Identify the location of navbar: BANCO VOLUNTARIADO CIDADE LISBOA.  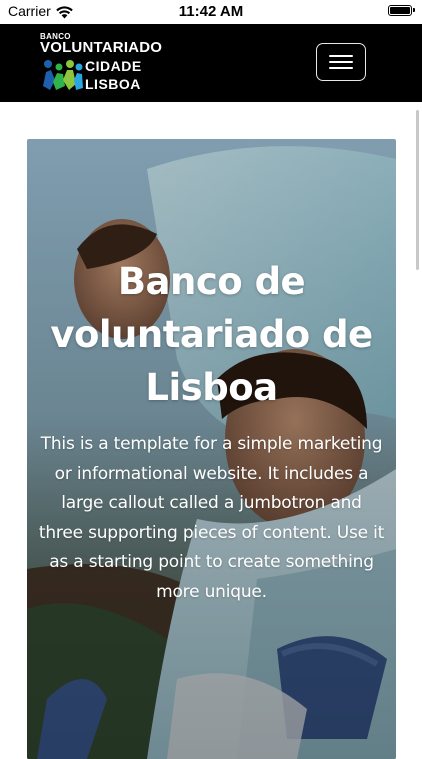
(211, 63).